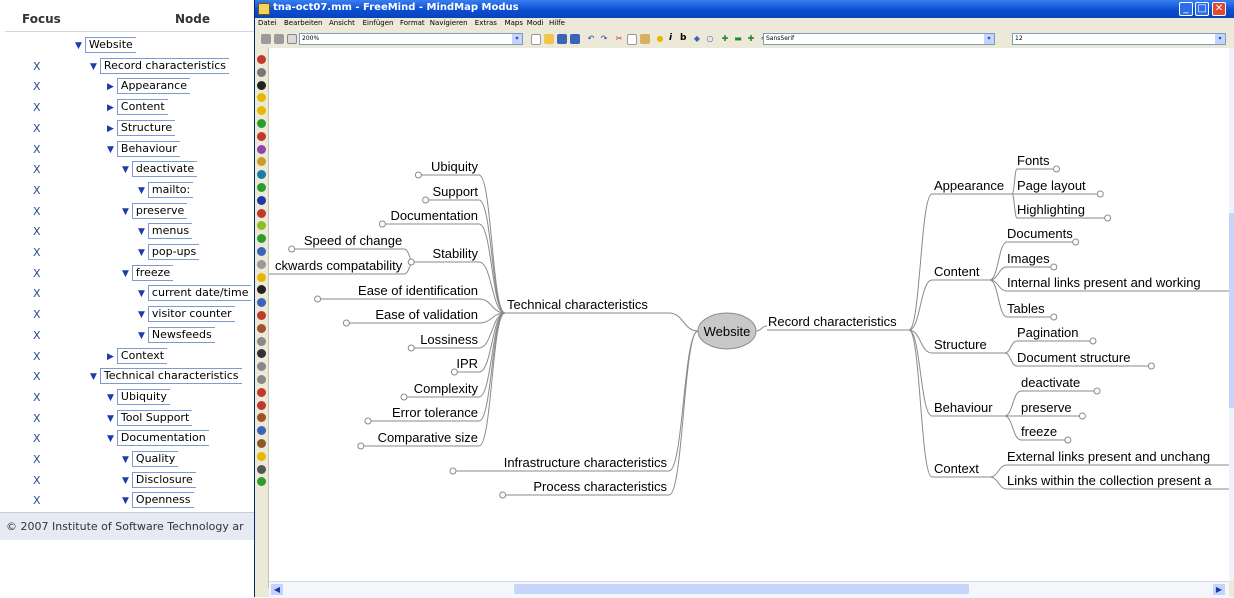  Describe the element at coordinates (150, 417) in the screenshot. I see `tree-node: ▼ Tool Support` at that location.